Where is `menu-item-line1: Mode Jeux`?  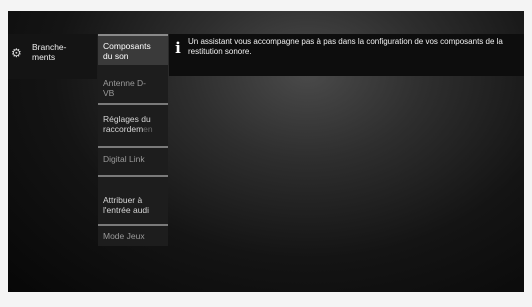 menu-item-line1: Mode Jeux is located at coordinates (124, 236).